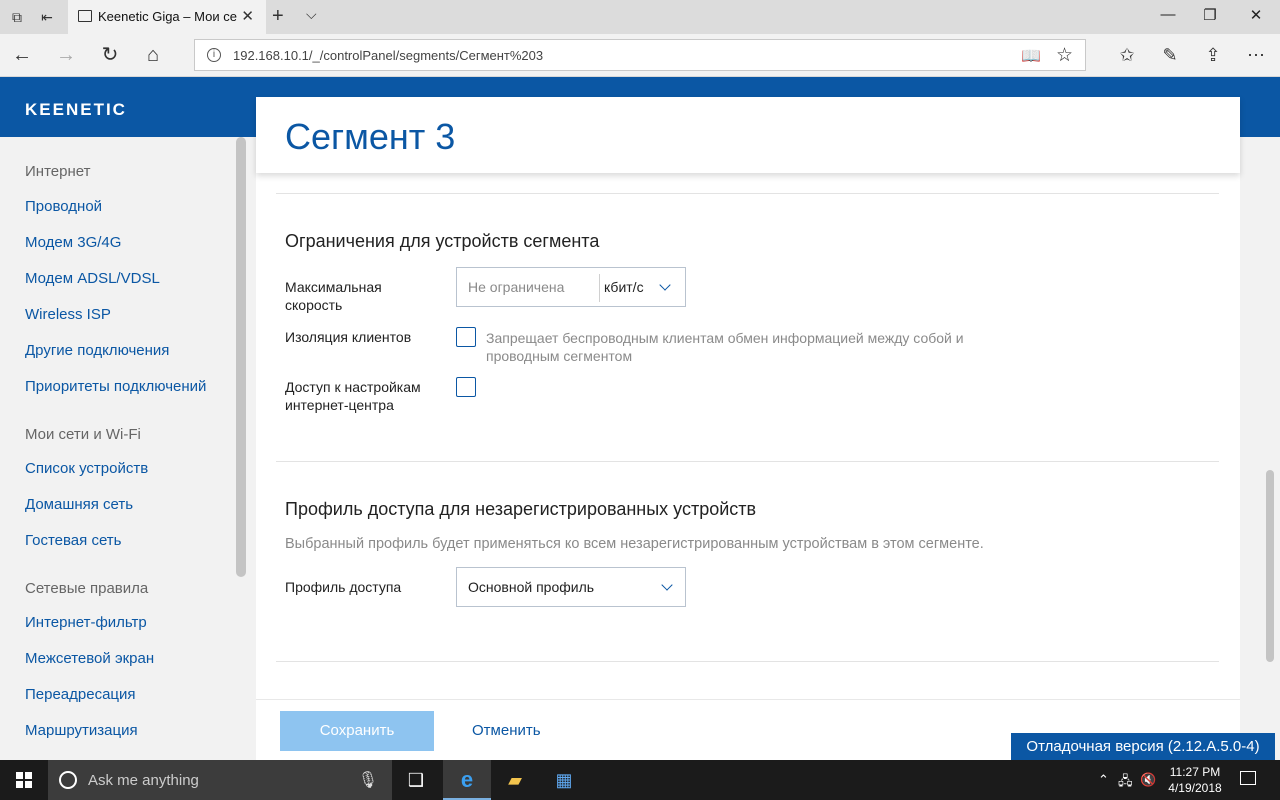  I want to click on cortana-search-box: Ask me anything 🎙, so click(220, 780).